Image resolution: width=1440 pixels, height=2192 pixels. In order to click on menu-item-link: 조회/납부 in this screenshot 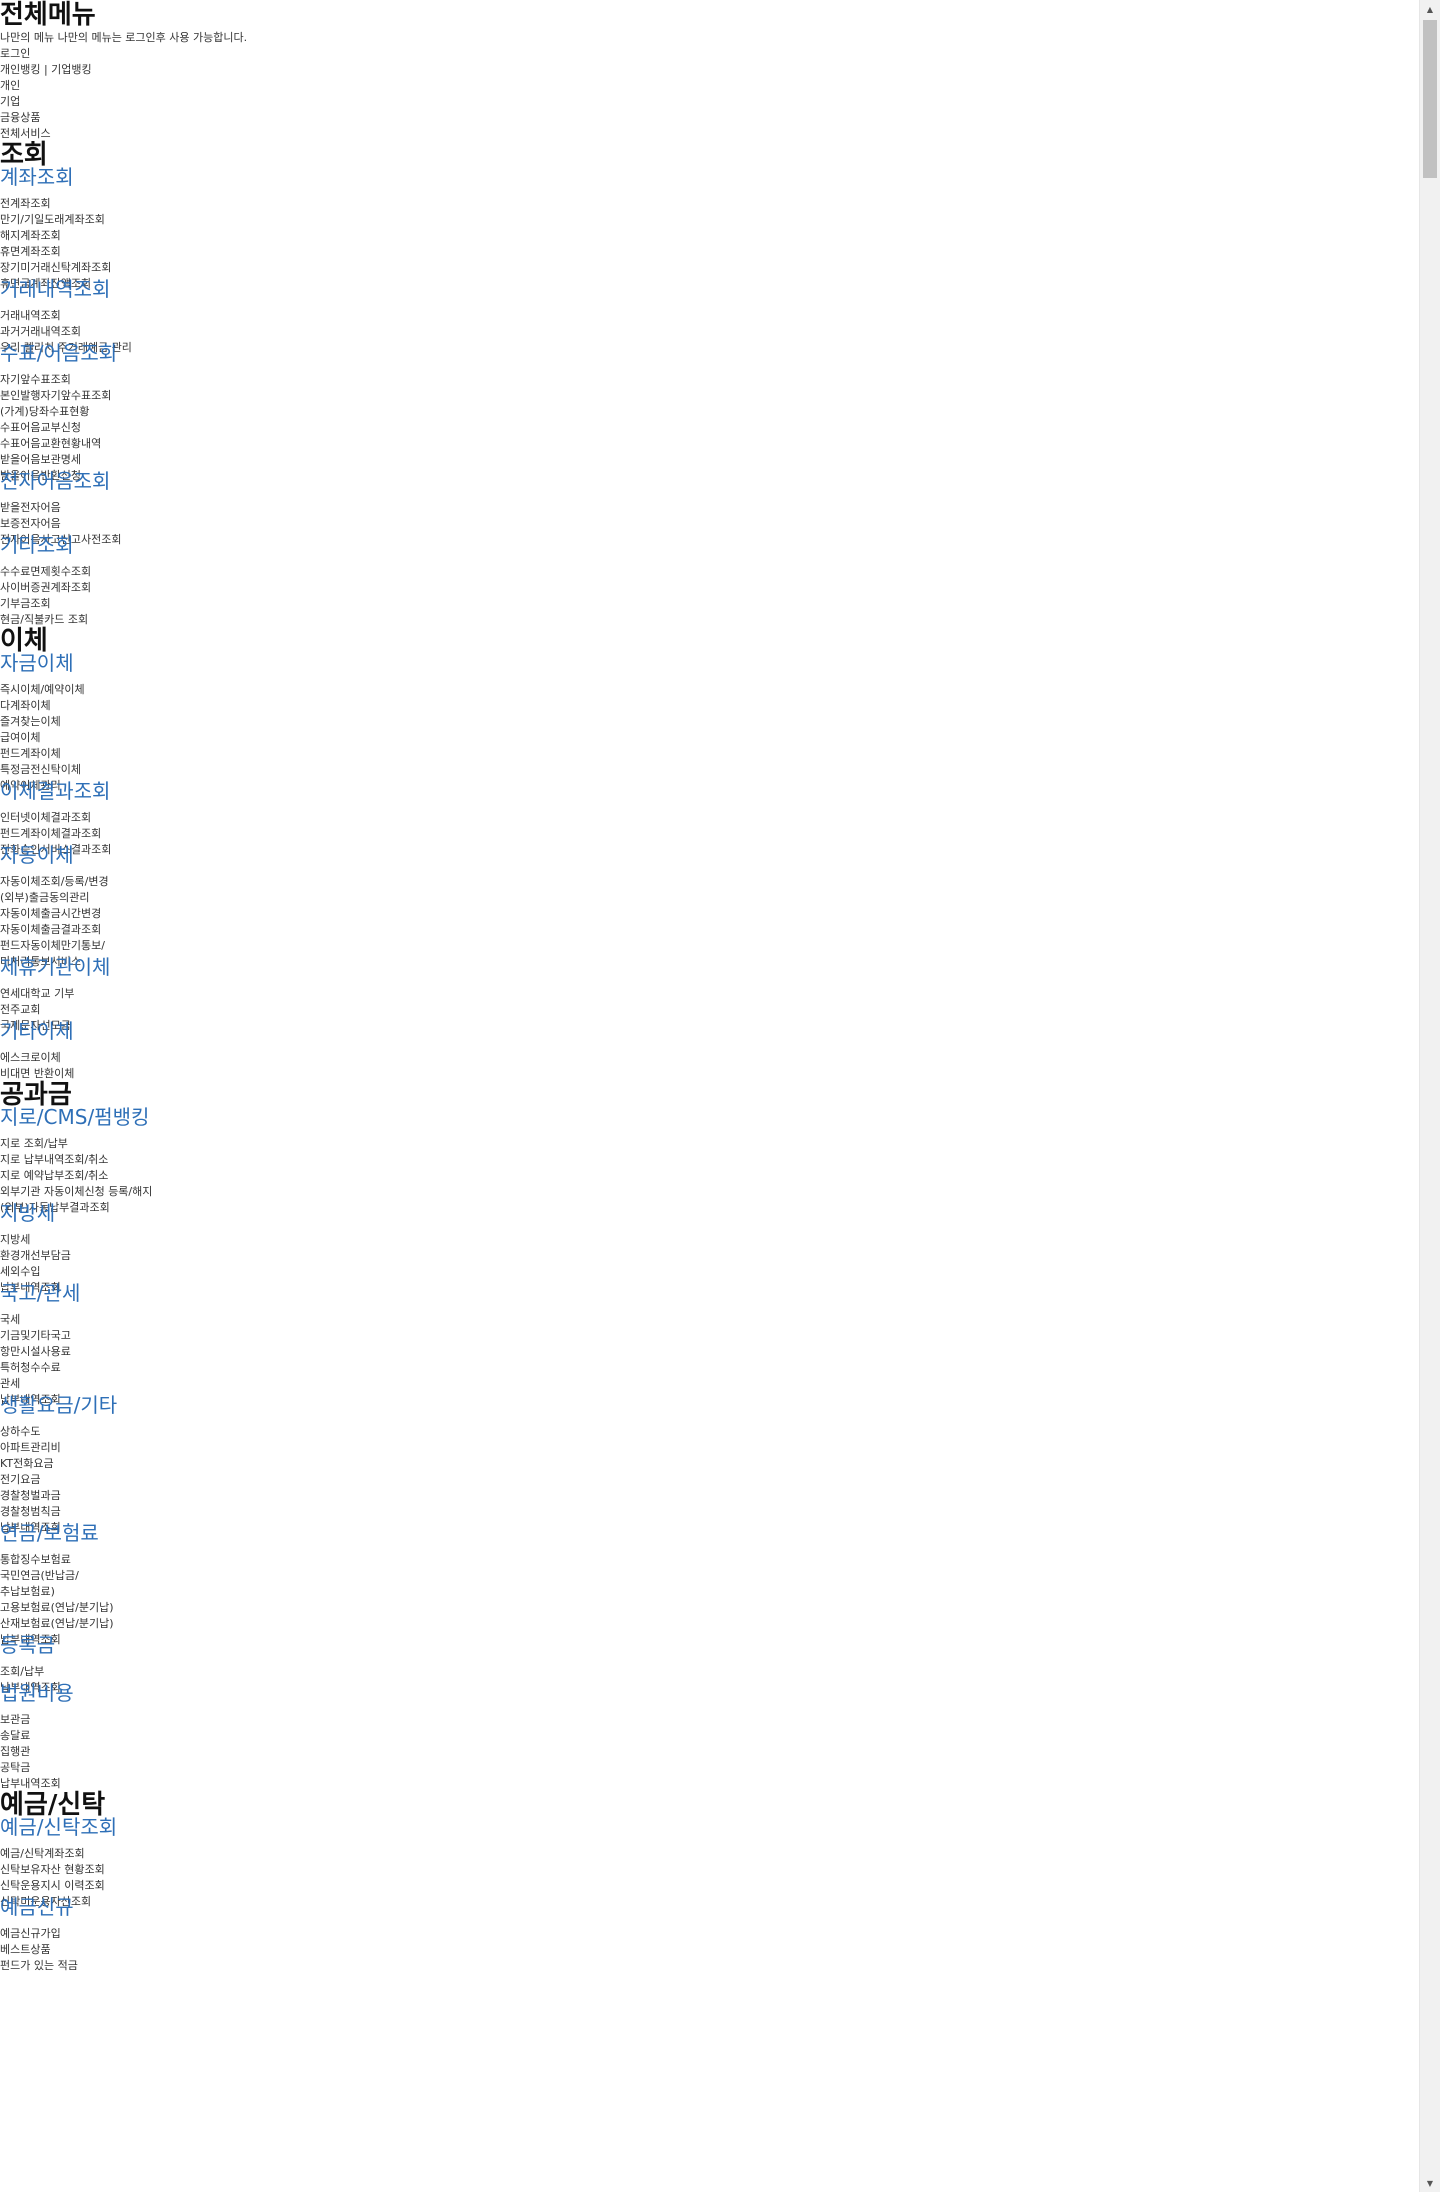, I will do `click(710, 1672)`.